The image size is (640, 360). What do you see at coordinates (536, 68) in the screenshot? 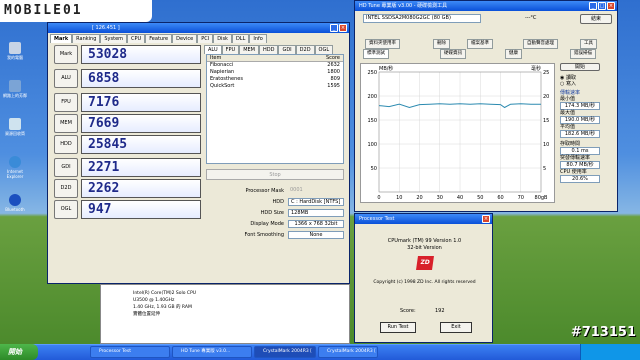
I see `y2-unit-label: 毫秒` at bounding box center [536, 68].